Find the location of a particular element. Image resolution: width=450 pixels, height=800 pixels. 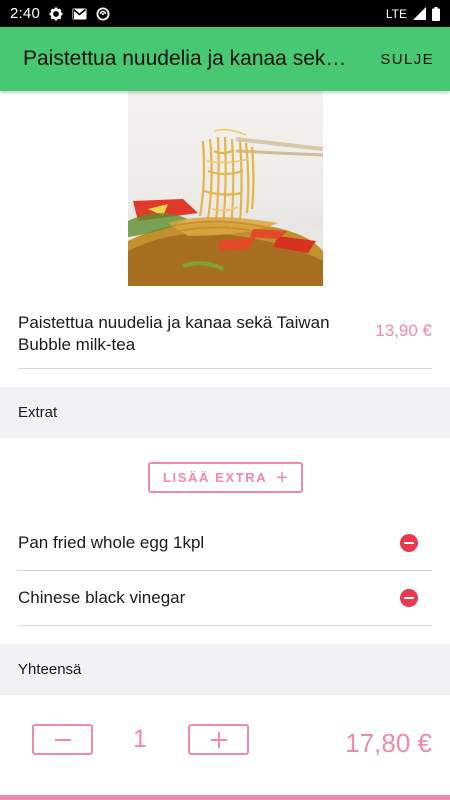

product-image is located at coordinates (225, 188).